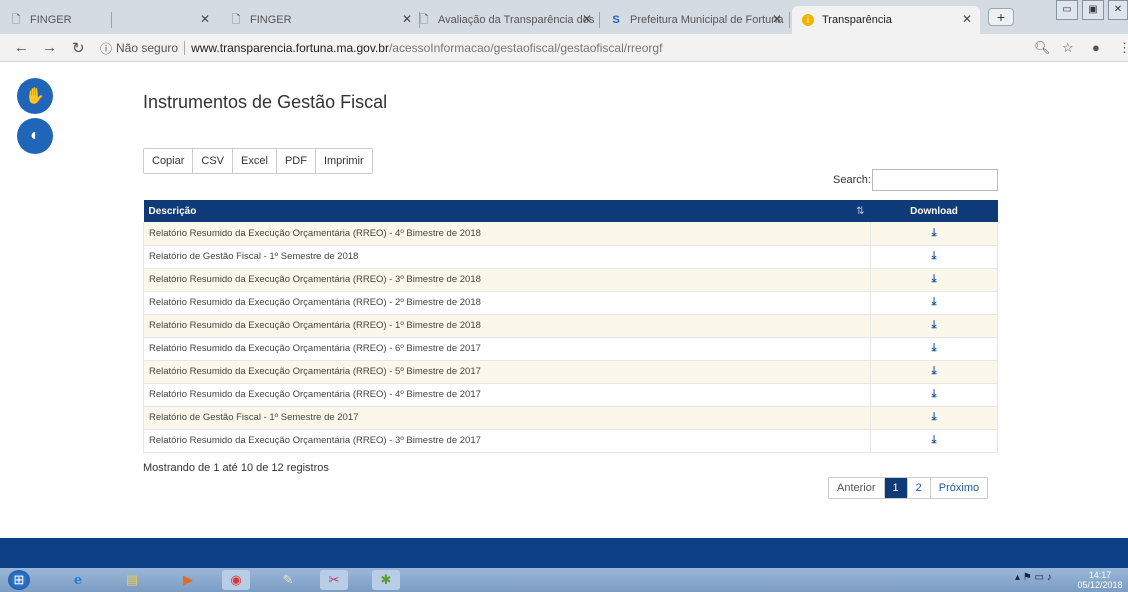  What do you see at coordinates (19, 580) in the screenshot?
I see `start-button-icon: ⊞` at bounding box center [19, 580].